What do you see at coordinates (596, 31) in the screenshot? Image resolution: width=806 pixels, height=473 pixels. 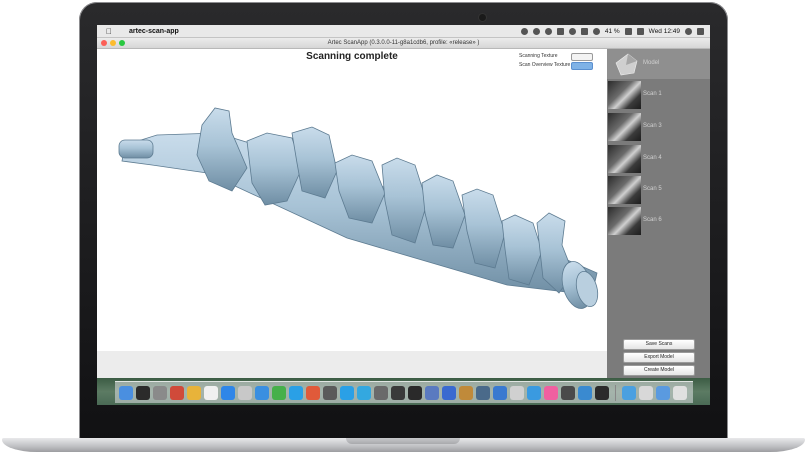 I see `wifi-icon` at bounding box center [596, 31].